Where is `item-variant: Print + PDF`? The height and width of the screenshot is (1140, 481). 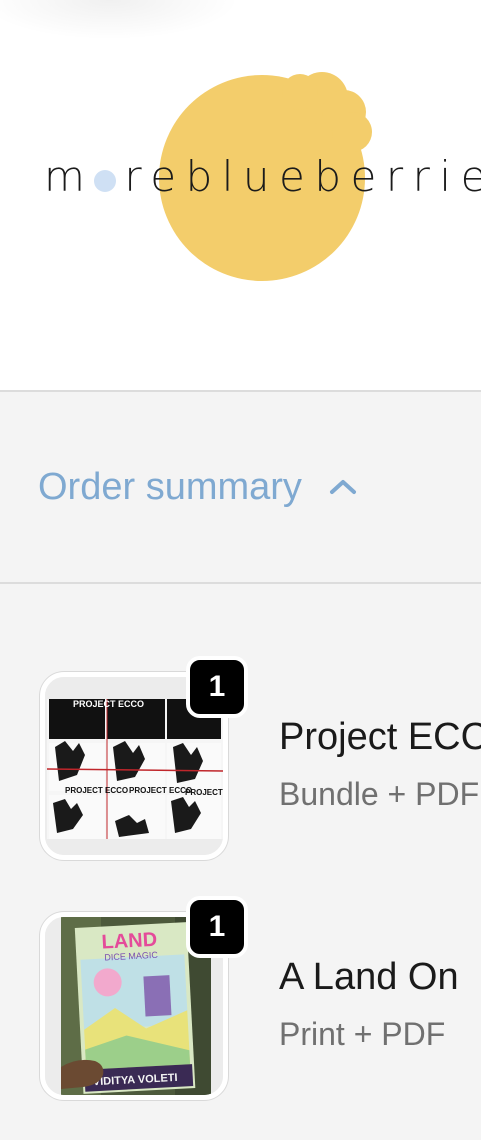
item-variant: Print + PDF is located at coordinates (362, 1034).